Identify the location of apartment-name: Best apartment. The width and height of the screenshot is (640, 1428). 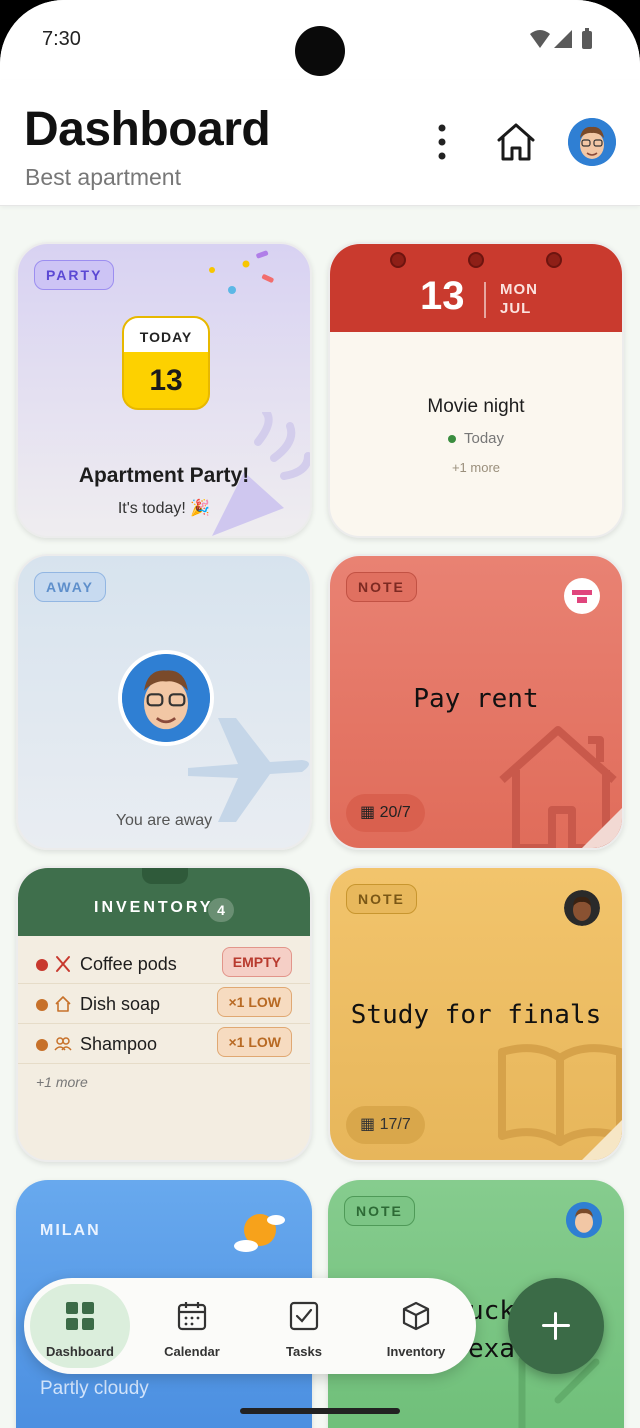
(103, 177).